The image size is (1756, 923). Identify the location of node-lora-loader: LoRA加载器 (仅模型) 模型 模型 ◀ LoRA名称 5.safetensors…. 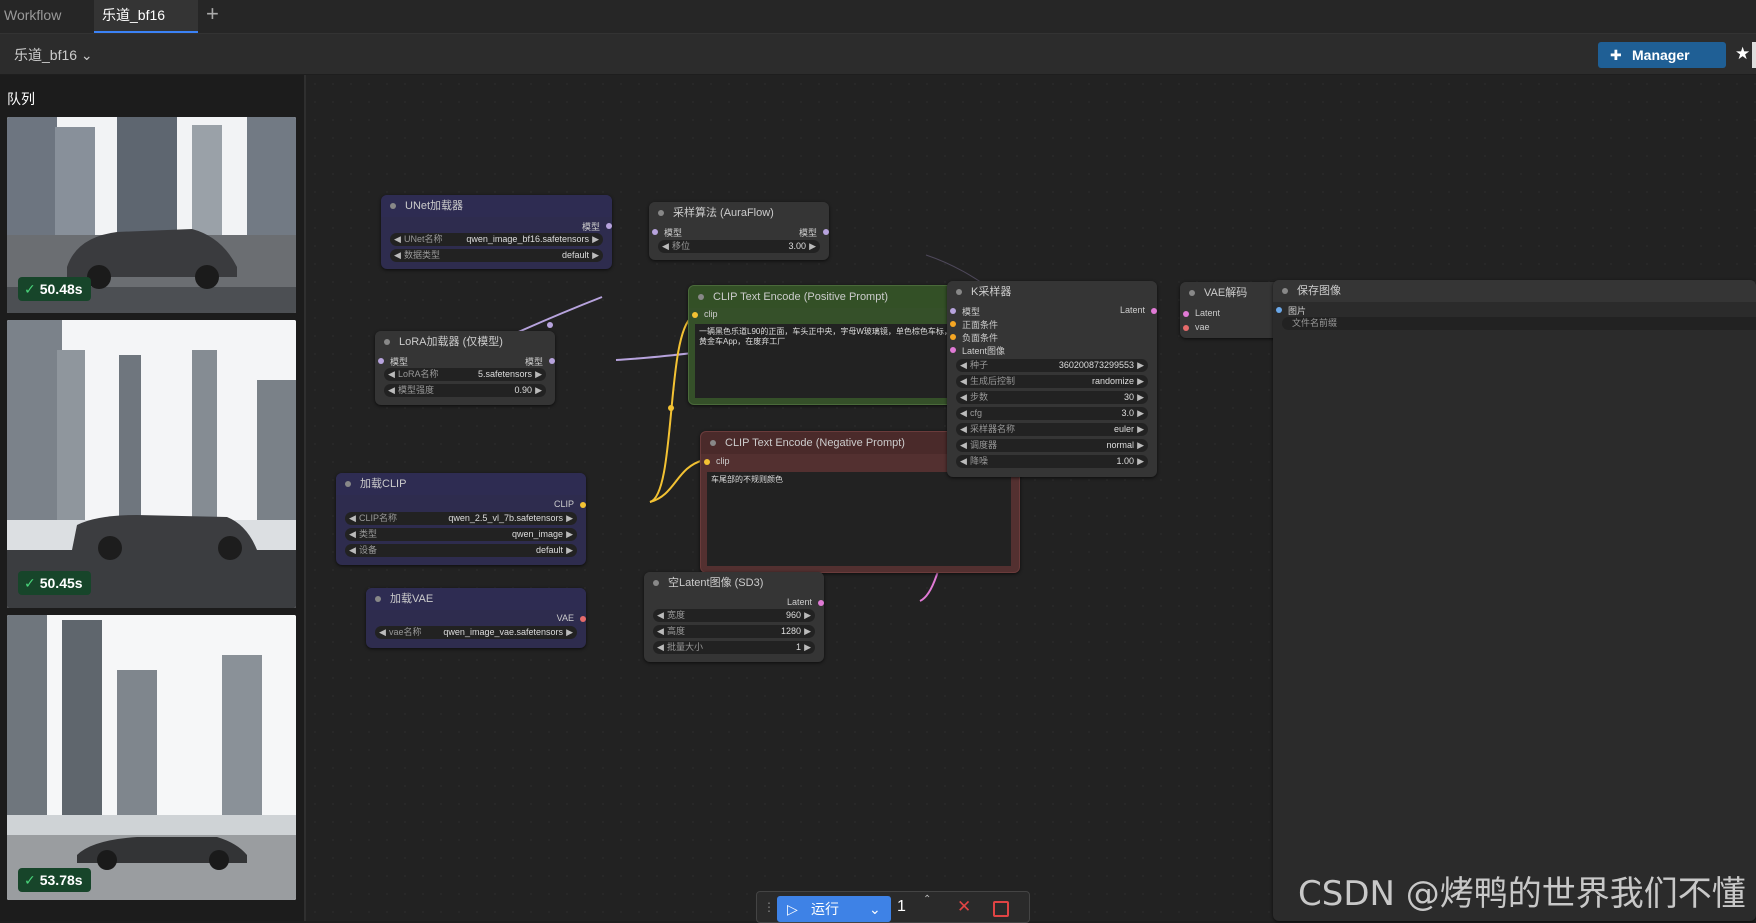
(465, 368).